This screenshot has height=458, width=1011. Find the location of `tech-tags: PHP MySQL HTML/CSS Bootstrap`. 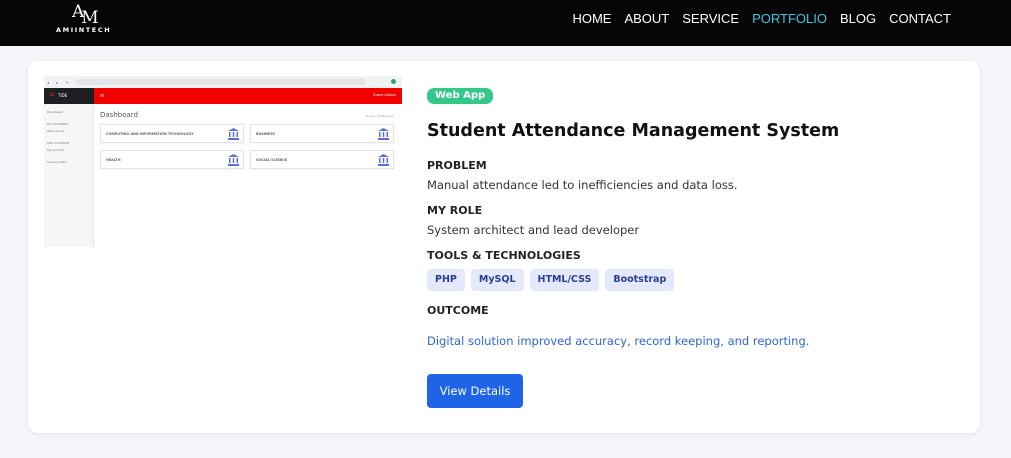

tech-tags: PHP MySQL HTML/CSS Bootstrap is located at coordinates (551, 280).